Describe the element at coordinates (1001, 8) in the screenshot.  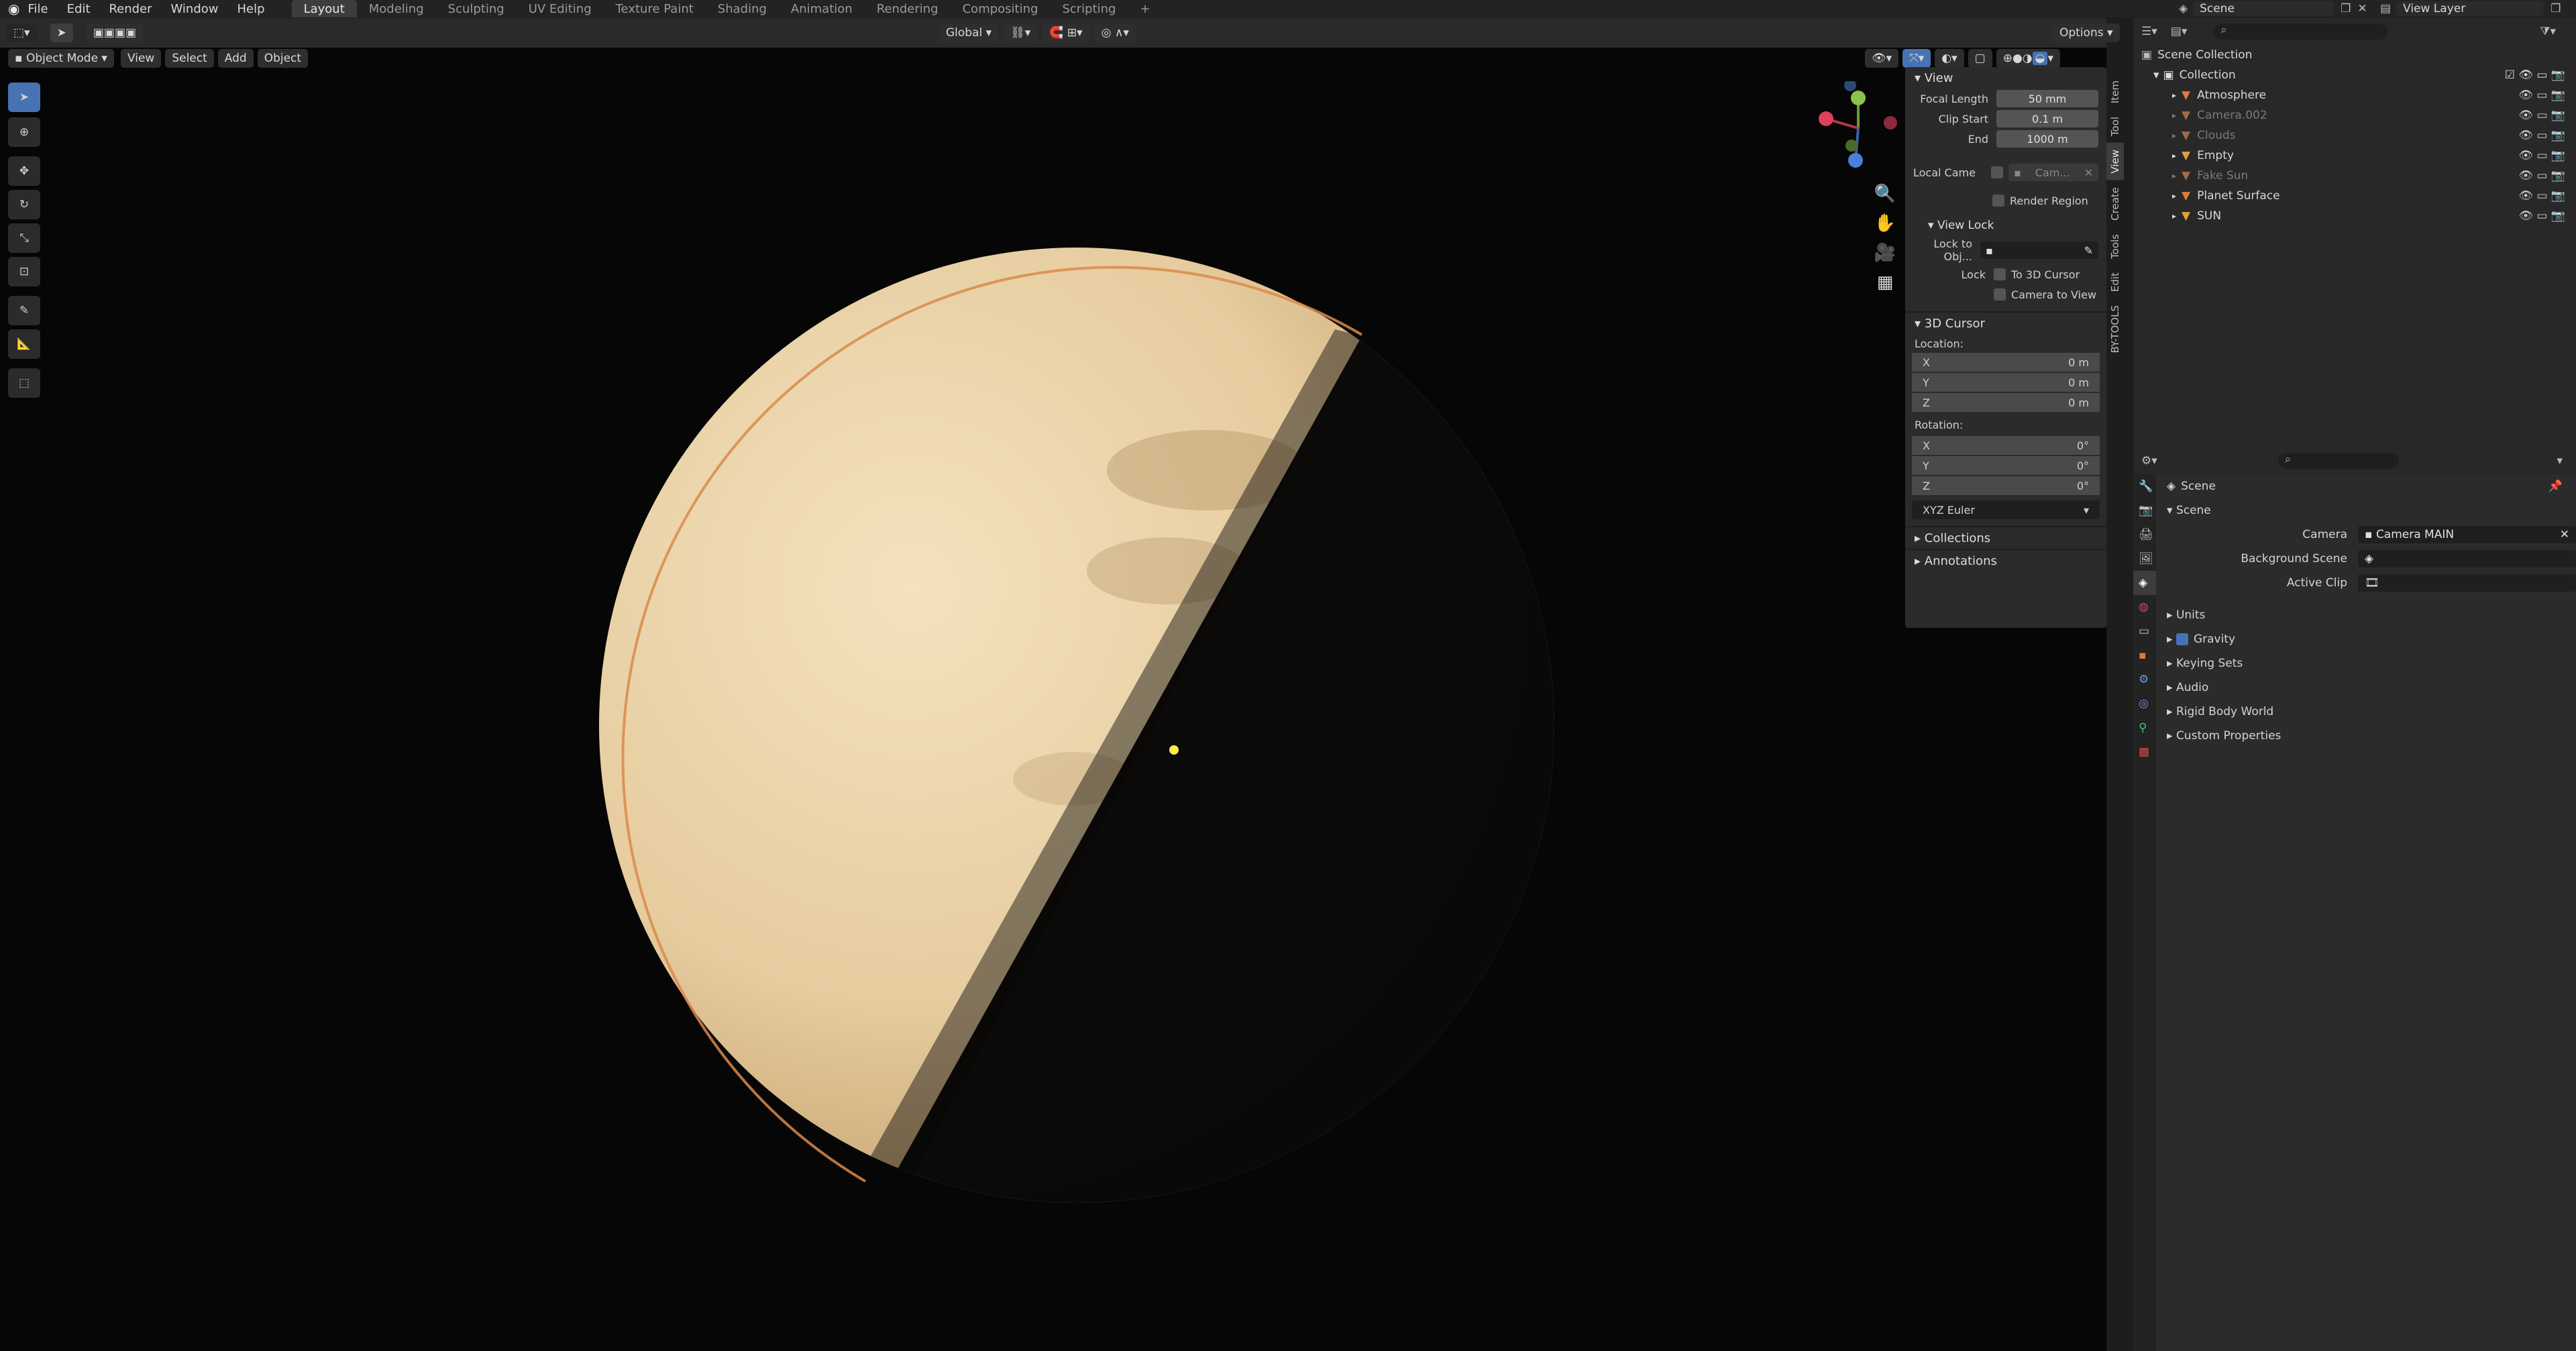
I see `tab-compositing: Compositing` at that location.